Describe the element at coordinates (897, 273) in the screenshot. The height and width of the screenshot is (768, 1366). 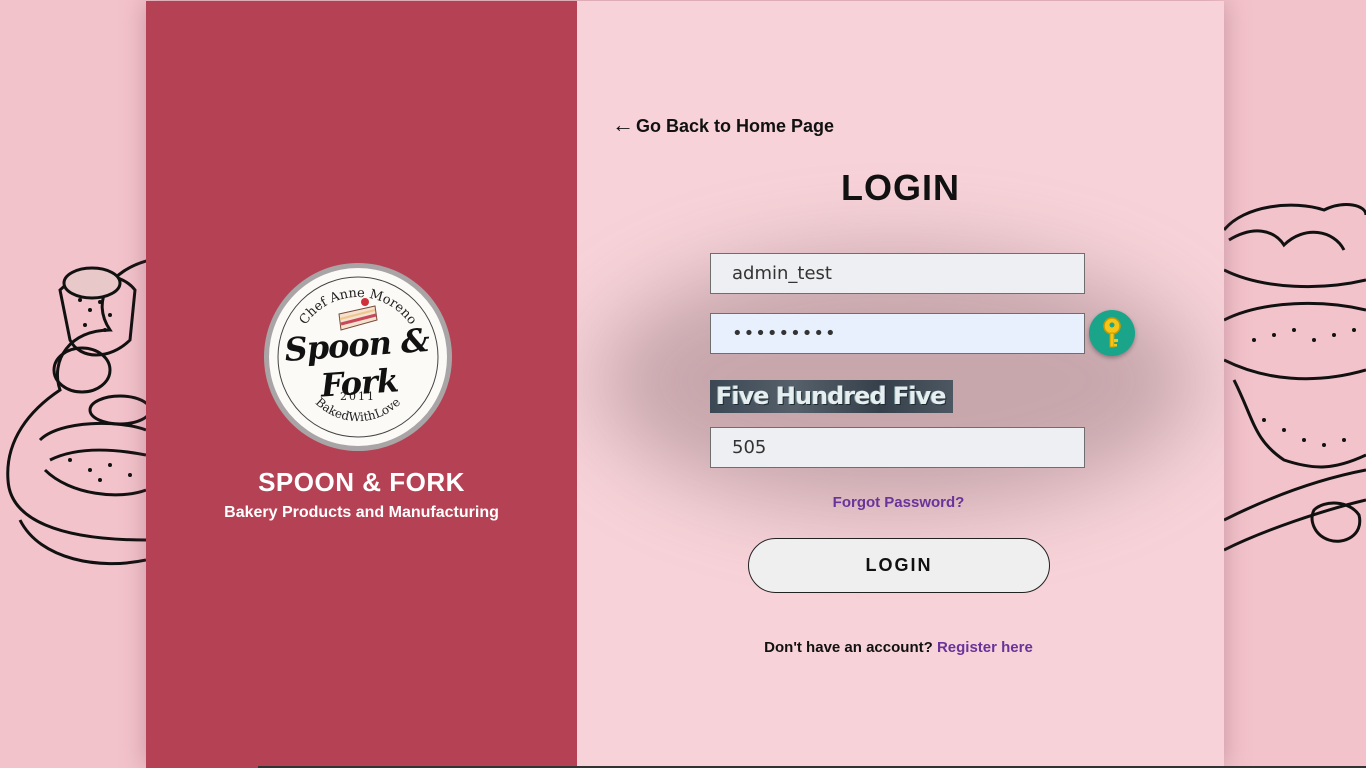
I see `username-input` at that location.